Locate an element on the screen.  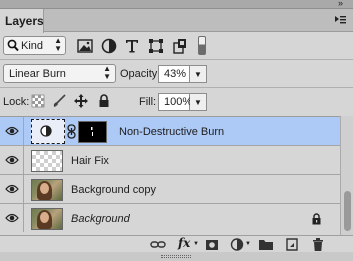
adjustment-layer-thumbnail is located at coordinates (48, 131).